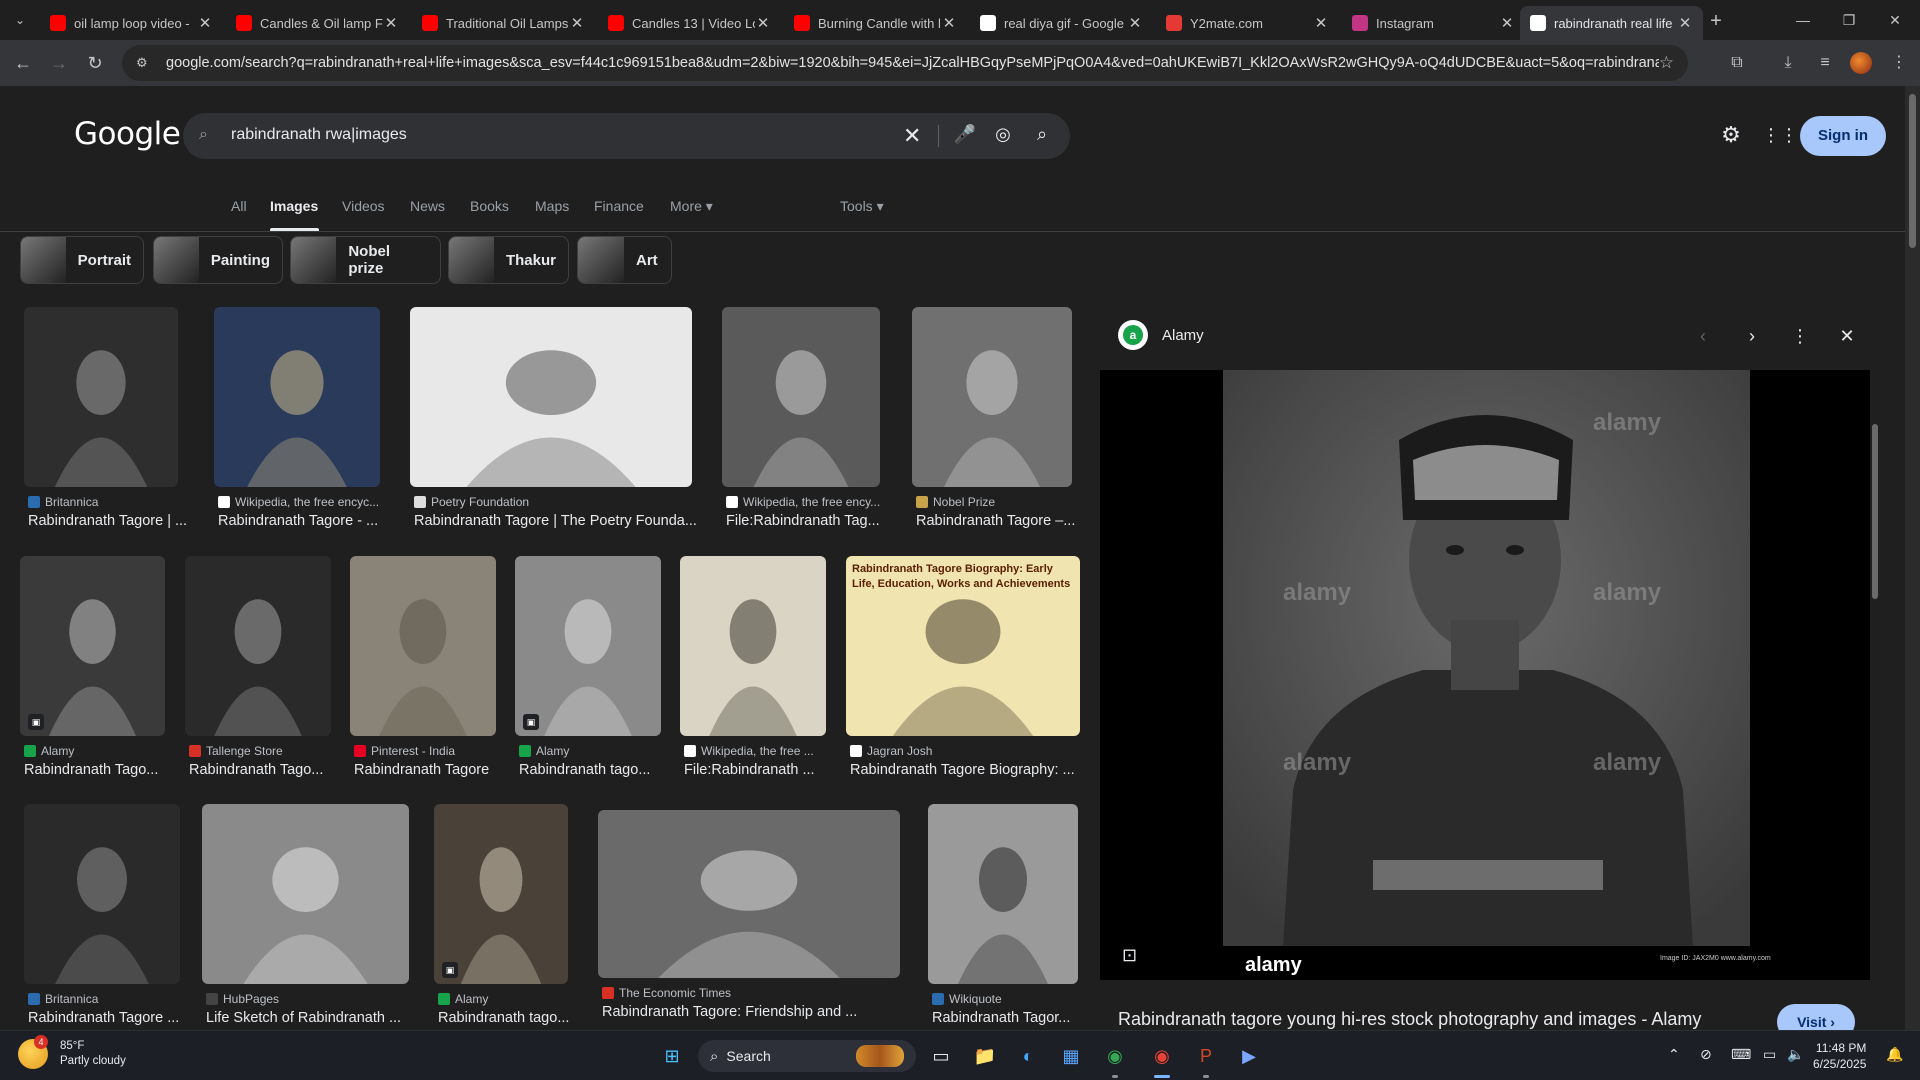  What do you see at coordinates (1731, 135) in the screenshot?
I see `settings-gear-icon: ⚙` at bounding box center [1731, 135].